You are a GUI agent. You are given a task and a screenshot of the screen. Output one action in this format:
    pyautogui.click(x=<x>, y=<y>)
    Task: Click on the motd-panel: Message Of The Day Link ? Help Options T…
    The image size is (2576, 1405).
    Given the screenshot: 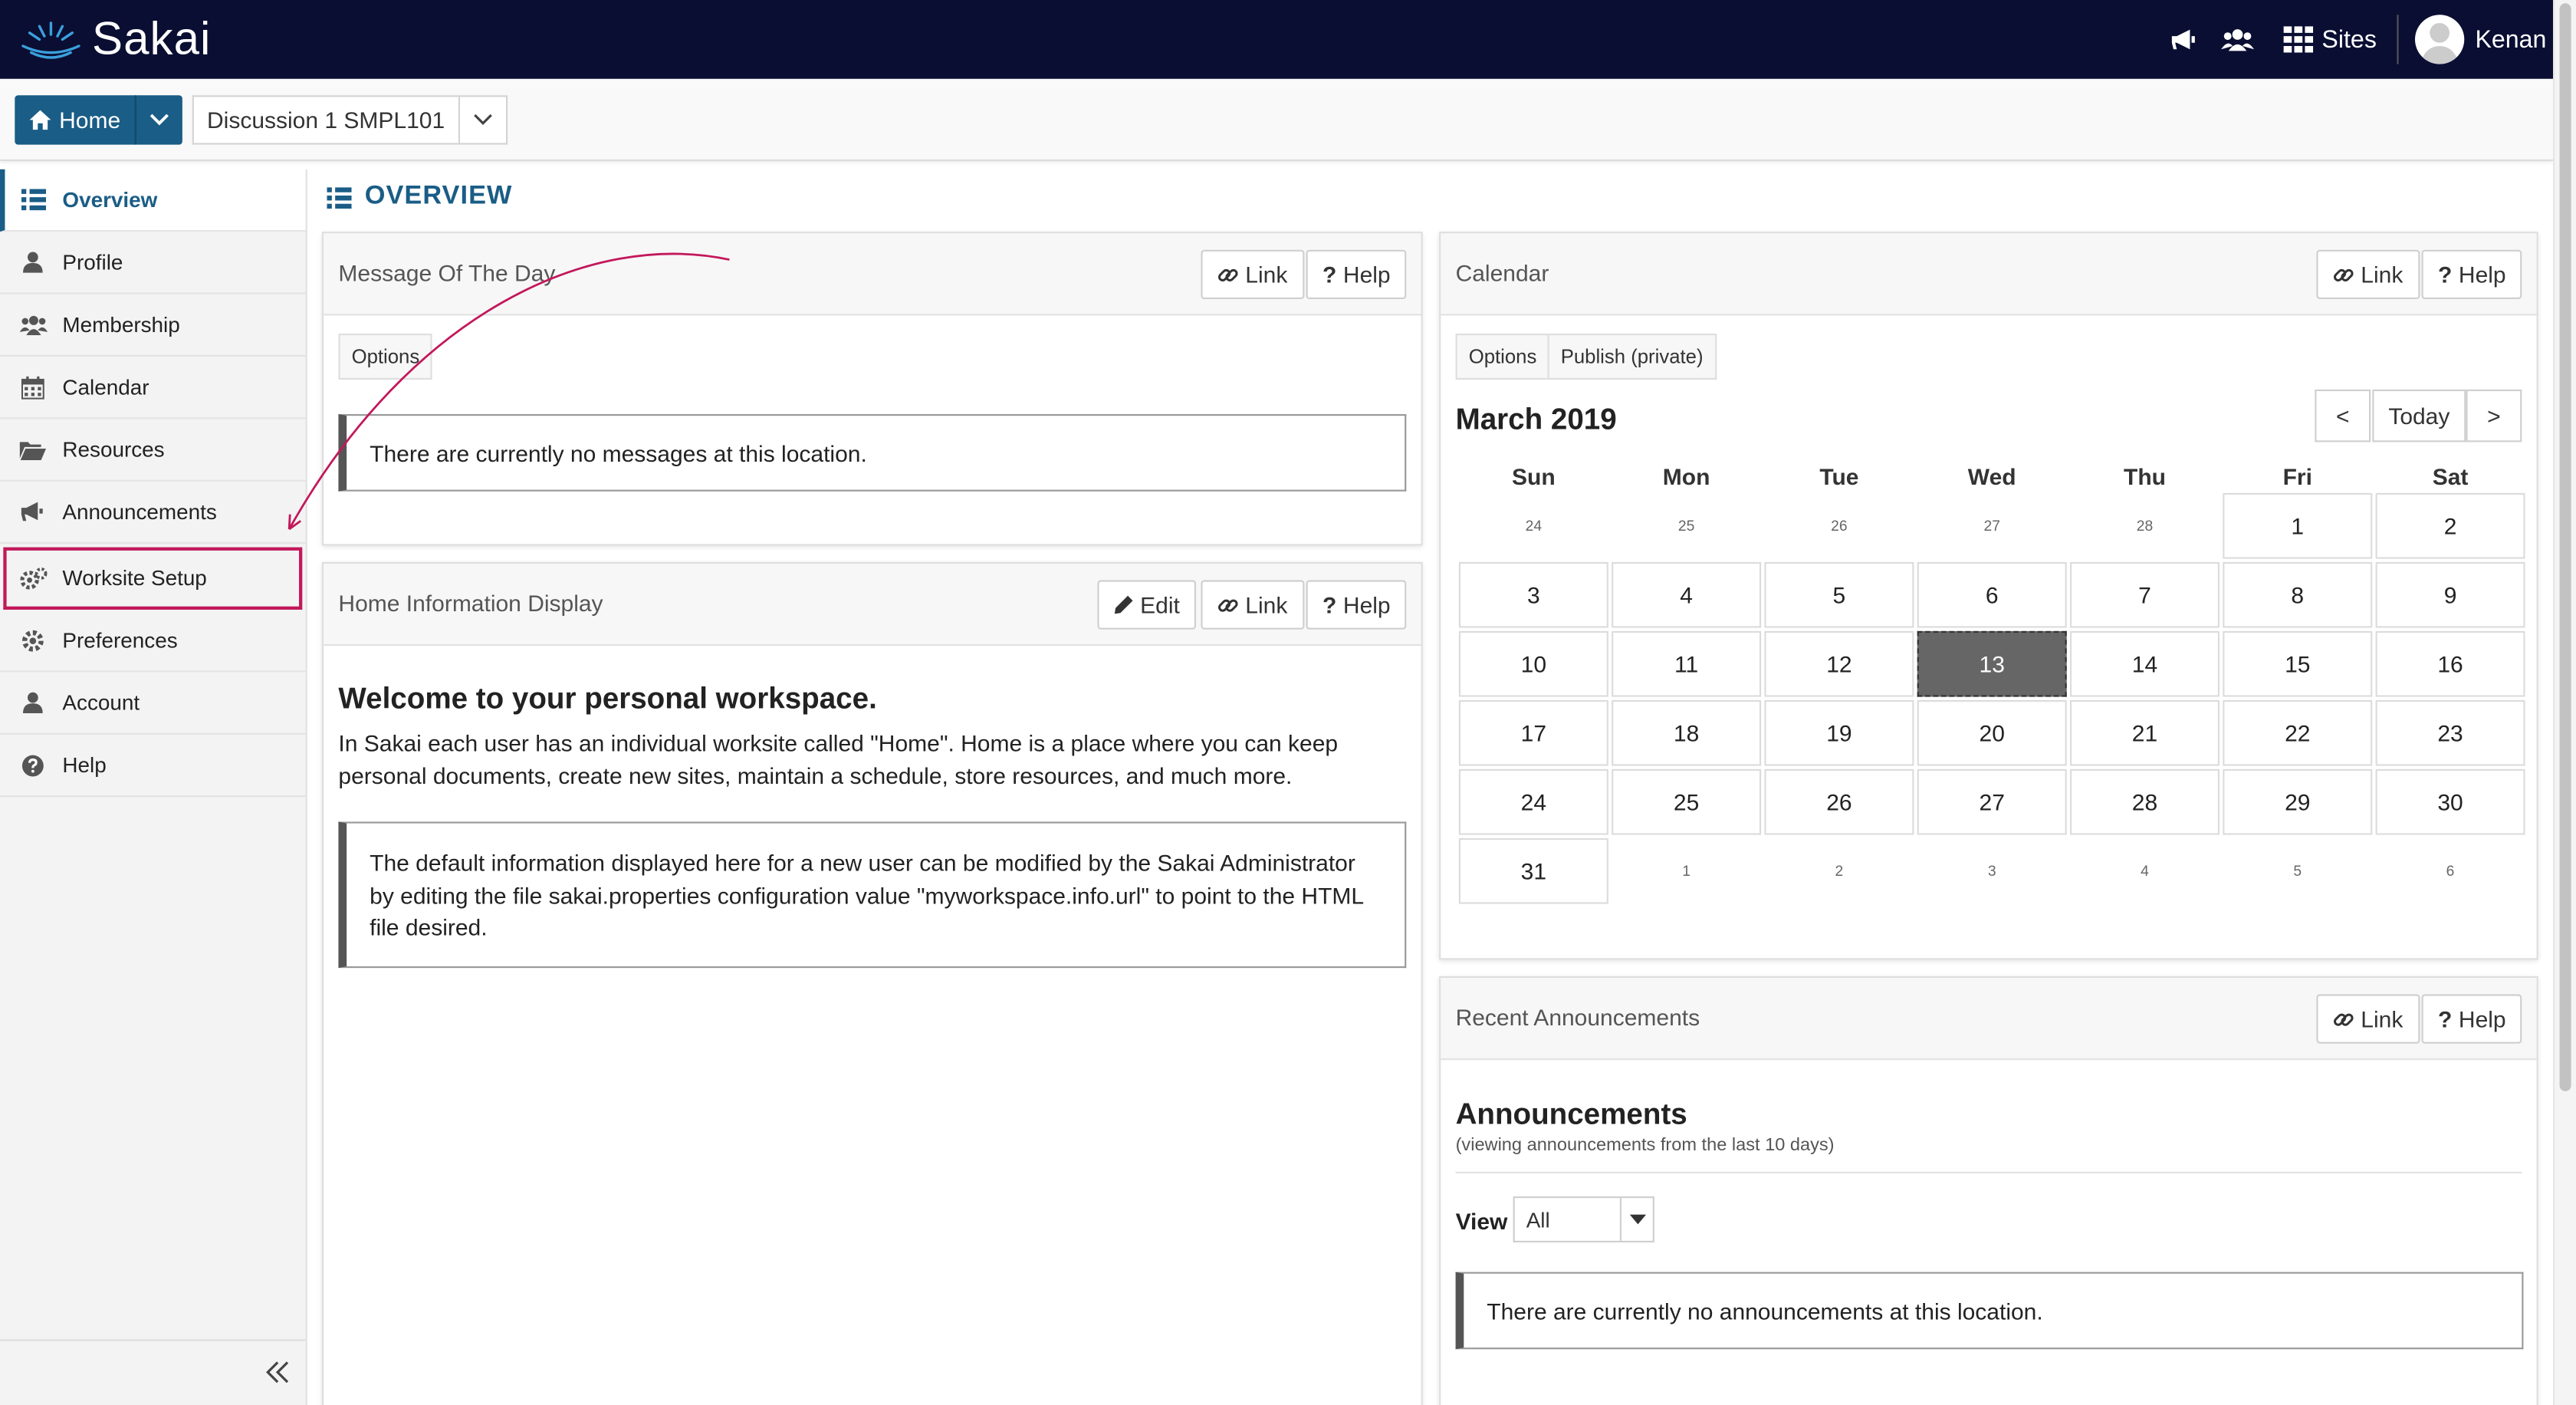 What is the action you would take?
    pyautogui.click(x=872, y=389)
    